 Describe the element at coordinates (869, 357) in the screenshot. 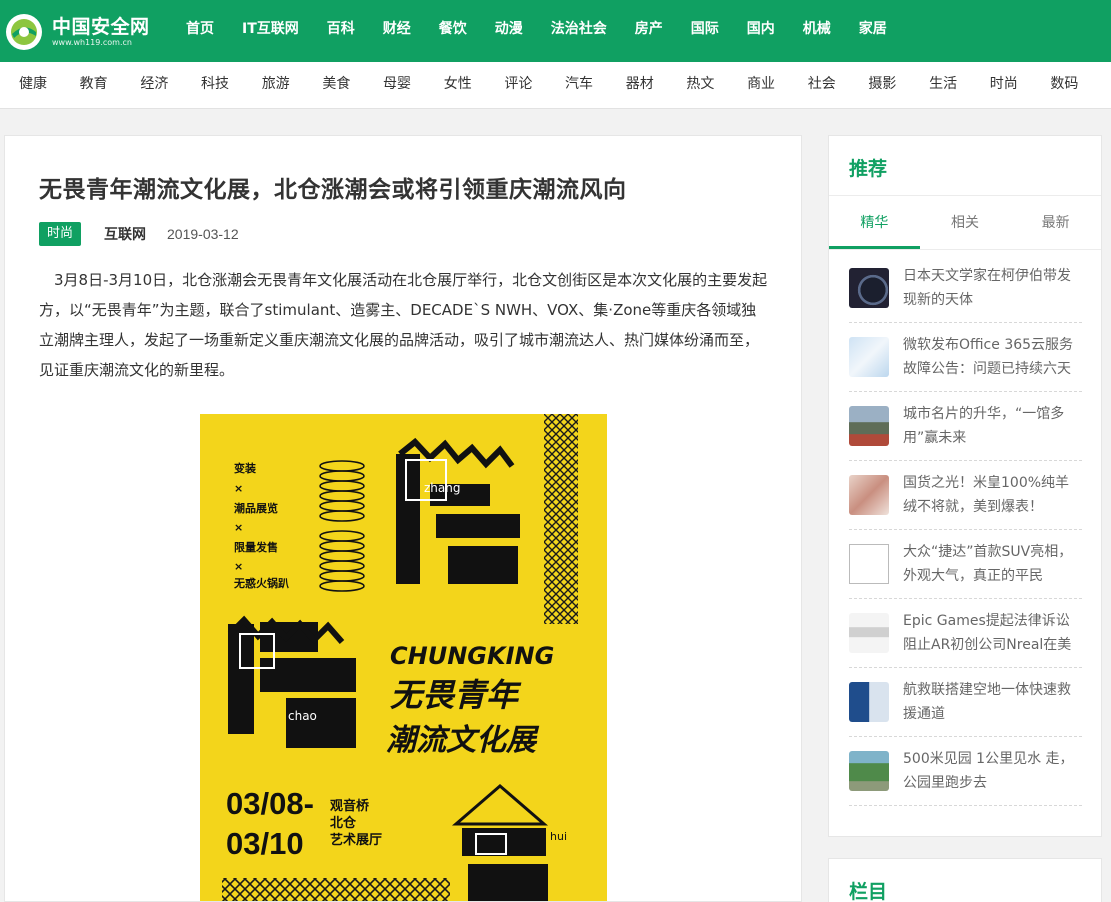

I see `map-thumbnail` at that location.